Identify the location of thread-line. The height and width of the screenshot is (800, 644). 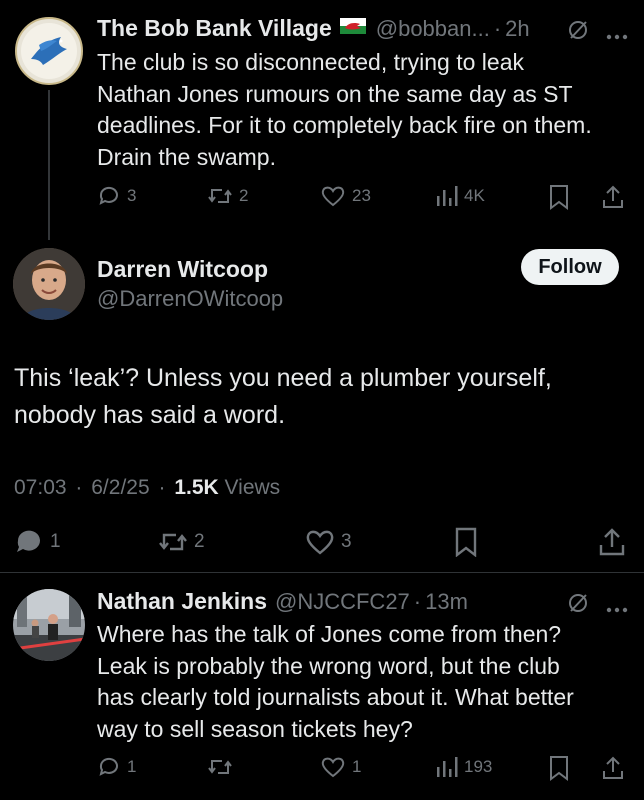
(49, 165).